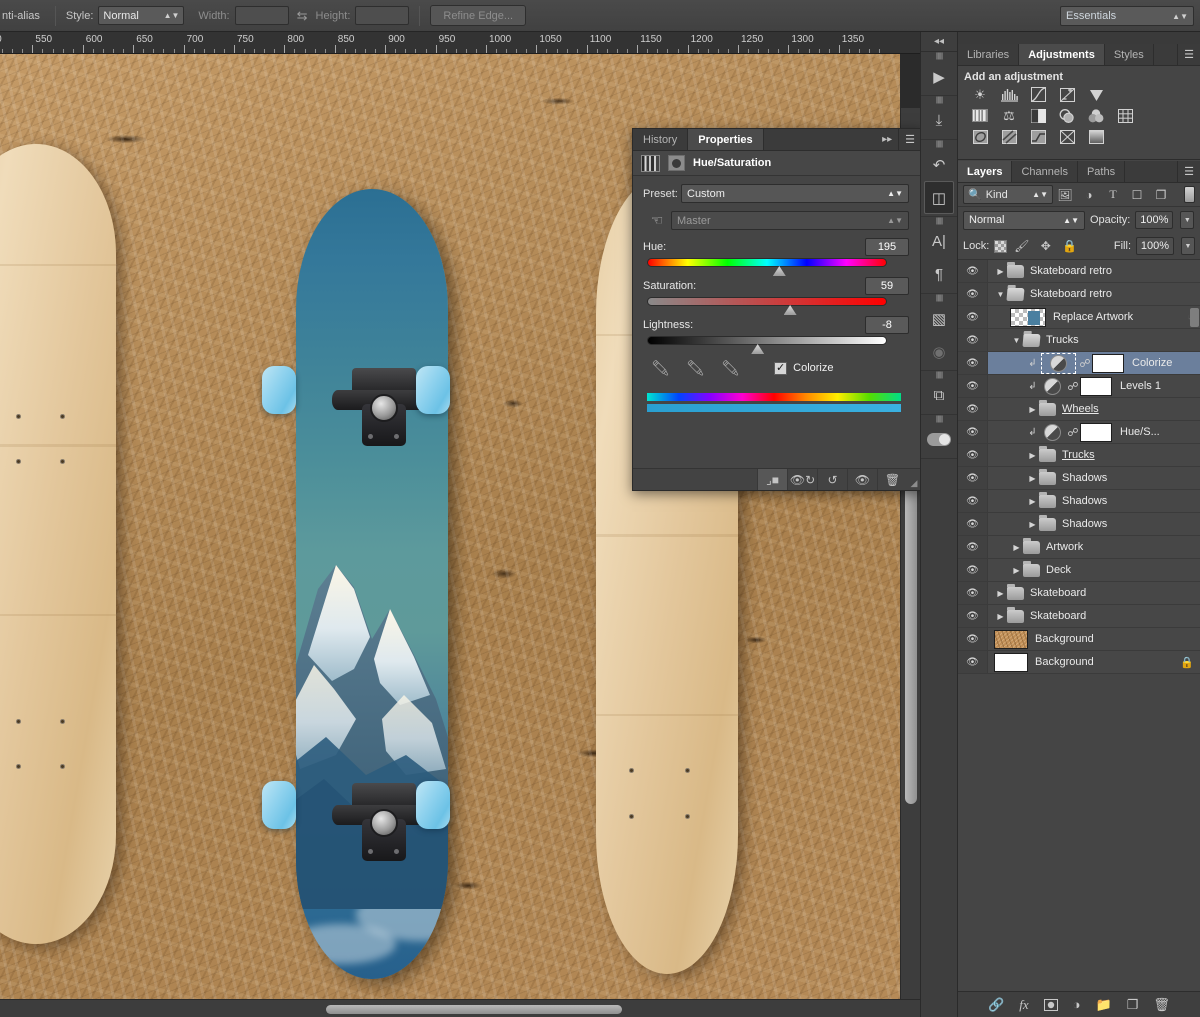  What do you see at coordinates (939, 120) in the screenshot?
I see `download-icon: ⤓` at bounding box center [939, 120].